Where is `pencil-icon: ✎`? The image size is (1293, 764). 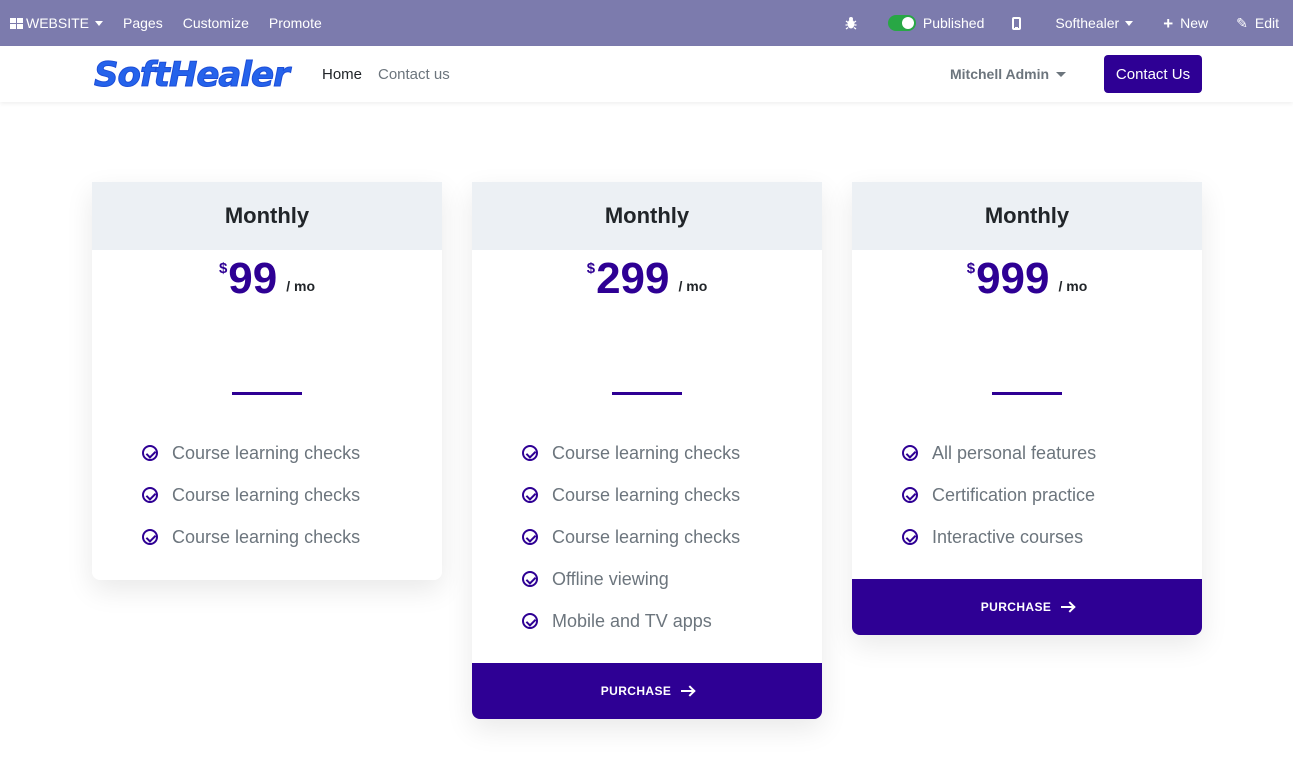
pencil-icon: ✎ is located at coordinates (1242, 22).